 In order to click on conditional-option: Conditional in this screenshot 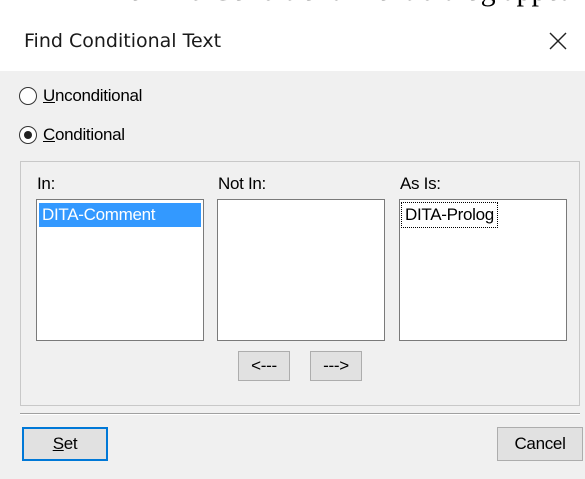, I will do `click(72, 135)`.